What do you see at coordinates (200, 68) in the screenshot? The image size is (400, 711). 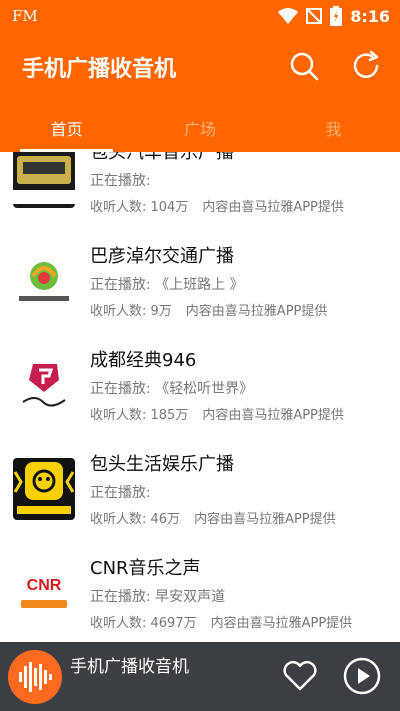 I see `app-bar: 手机广播收音机` at bounding box center [200, 68].